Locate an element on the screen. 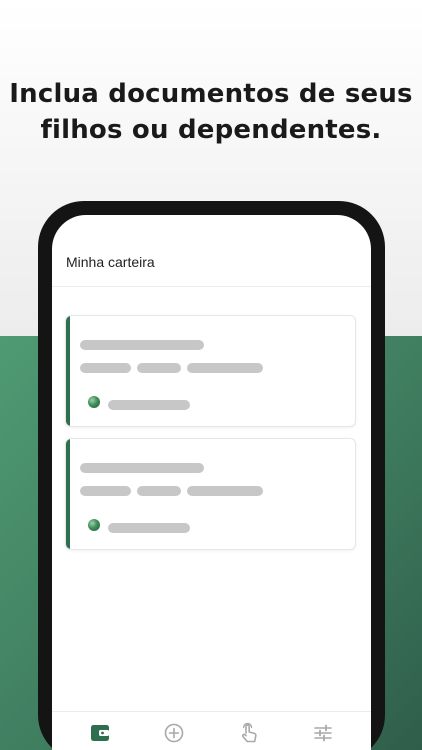 This screenshot has height=750, width=422. sliders-icon is located at coordinates (323, 733).